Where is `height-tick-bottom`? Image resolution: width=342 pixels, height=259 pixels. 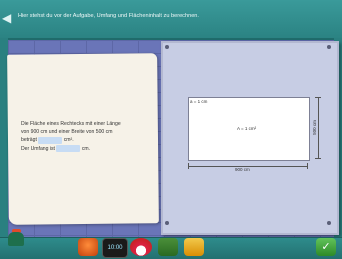 height-tick-bottom is located at coordinates (318, 158).